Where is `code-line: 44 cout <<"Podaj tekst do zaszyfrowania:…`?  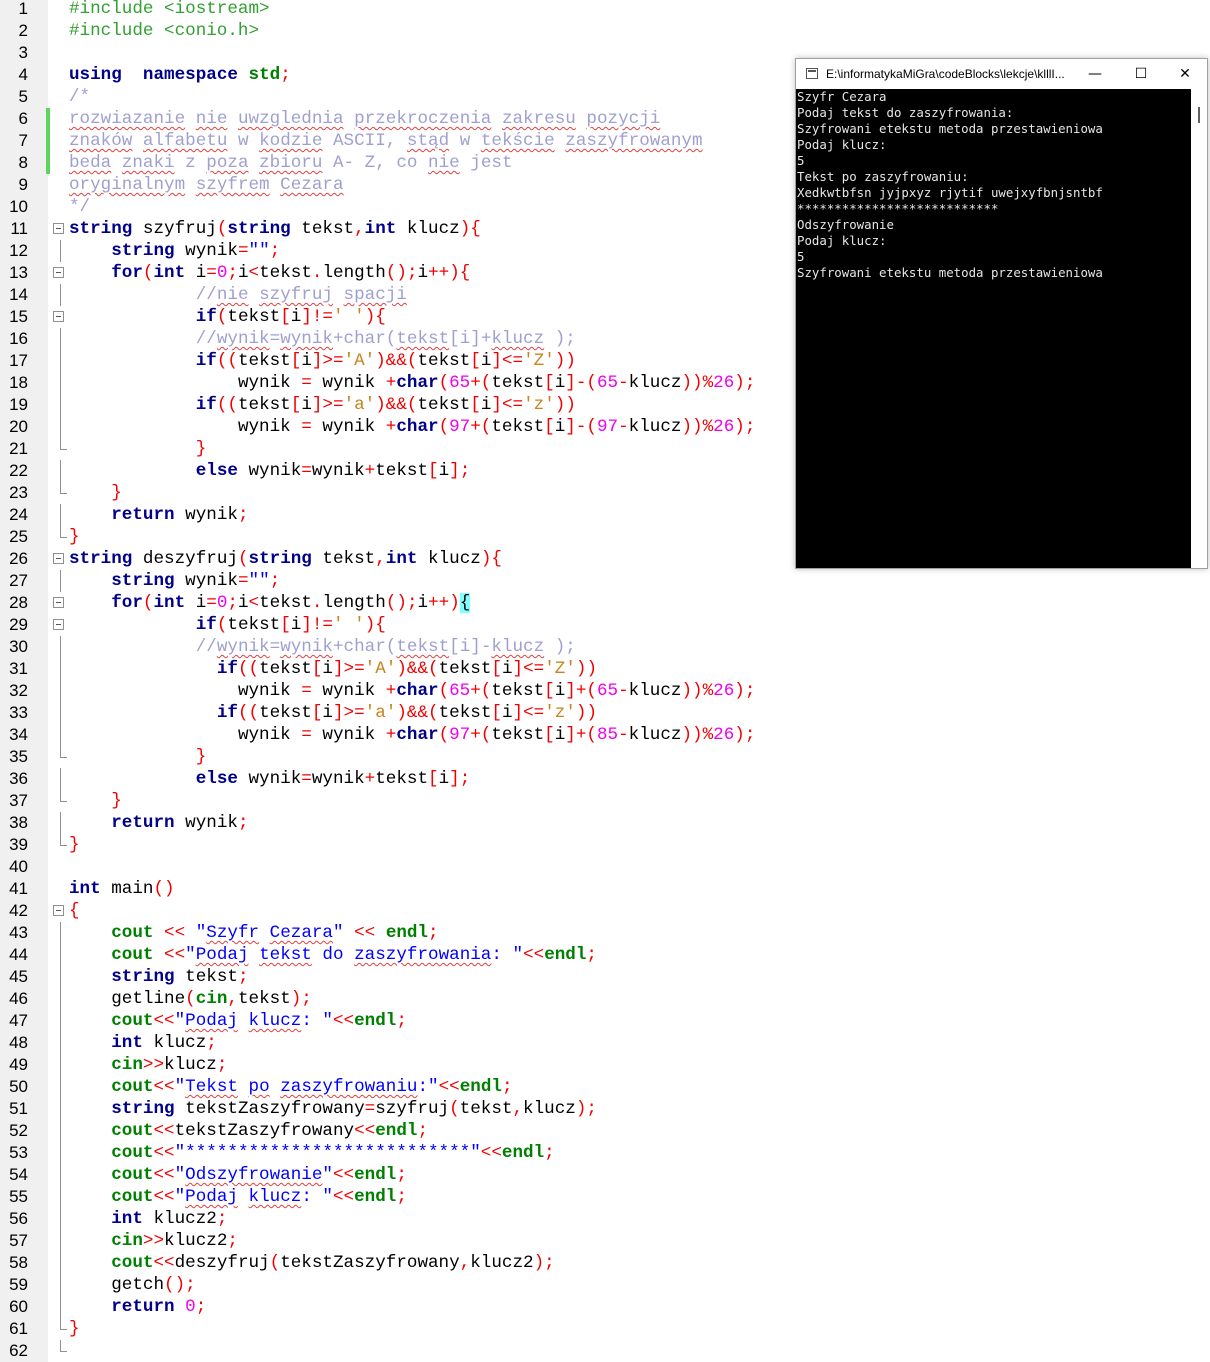 code-line: 44 cout <<"Podaj tekst do zaszyfrowania:… is located at coordinates (605, 955).